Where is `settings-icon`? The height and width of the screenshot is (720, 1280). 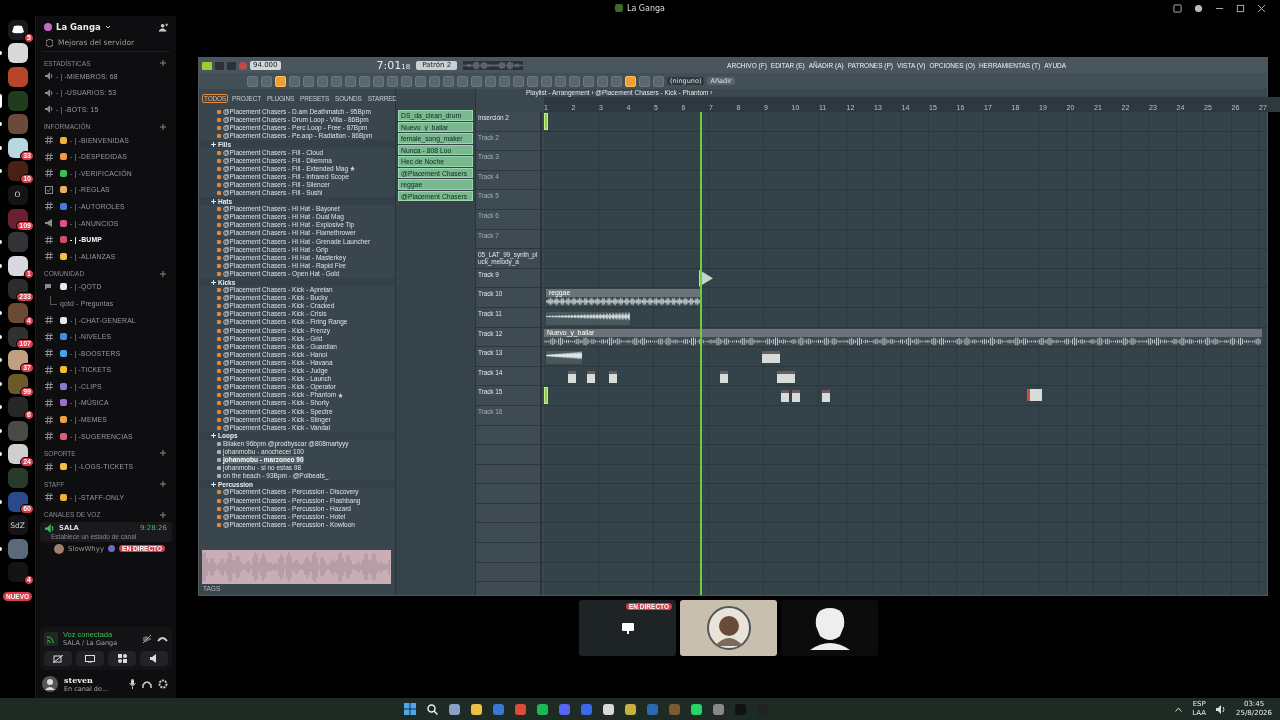
settings-icon is located at coordinates (163, 684).